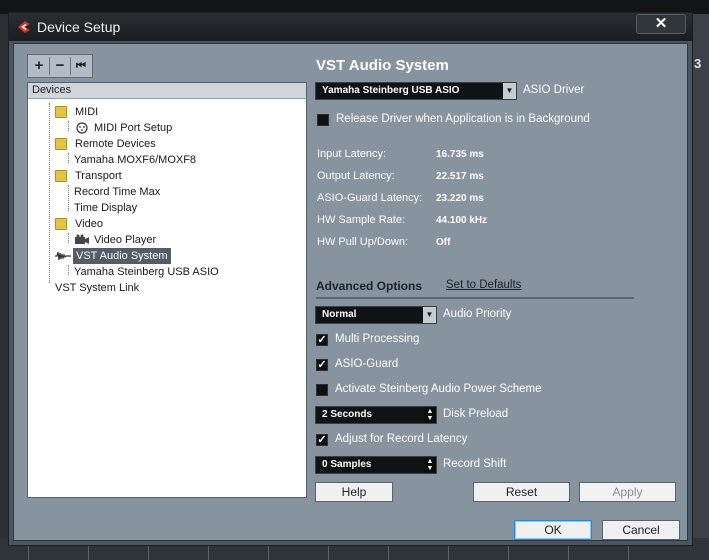  I want to click on disk-preload-label: Disk Preload, so click(476, 414).